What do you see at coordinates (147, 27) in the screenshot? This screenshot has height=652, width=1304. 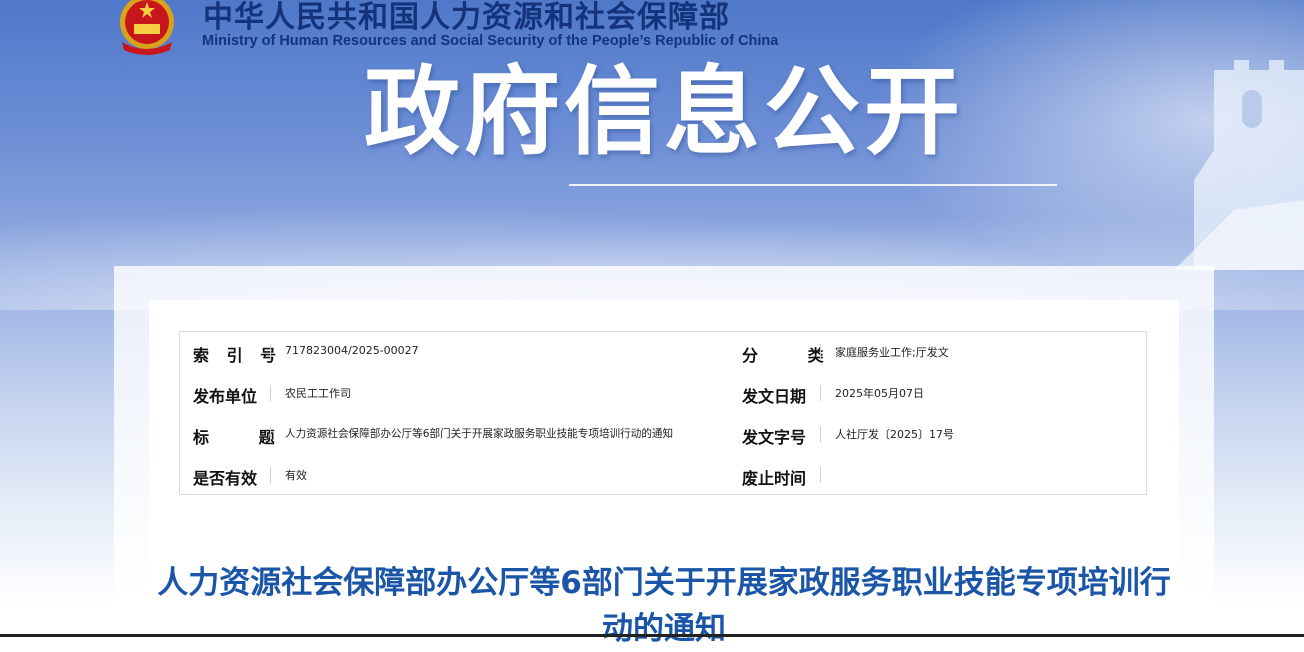 I see `national-emblem-icon` at bounding box center [147, 27].